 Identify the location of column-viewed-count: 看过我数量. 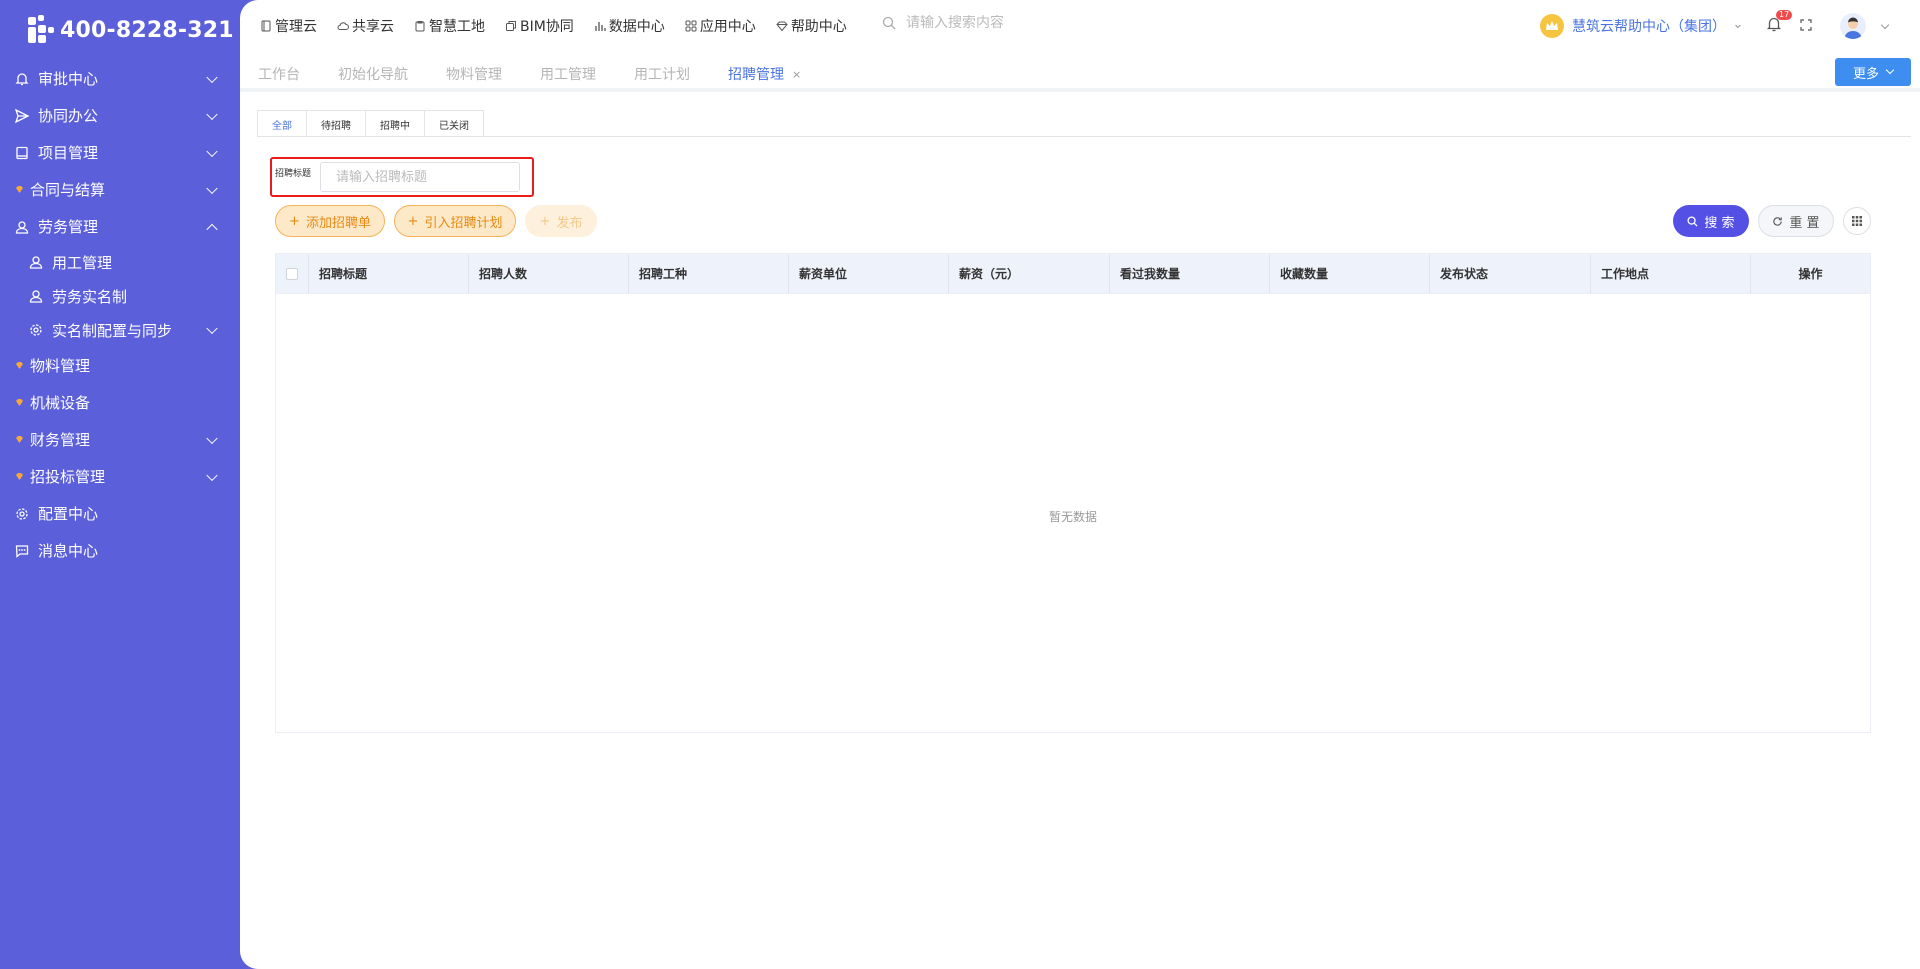
(1190, 273).